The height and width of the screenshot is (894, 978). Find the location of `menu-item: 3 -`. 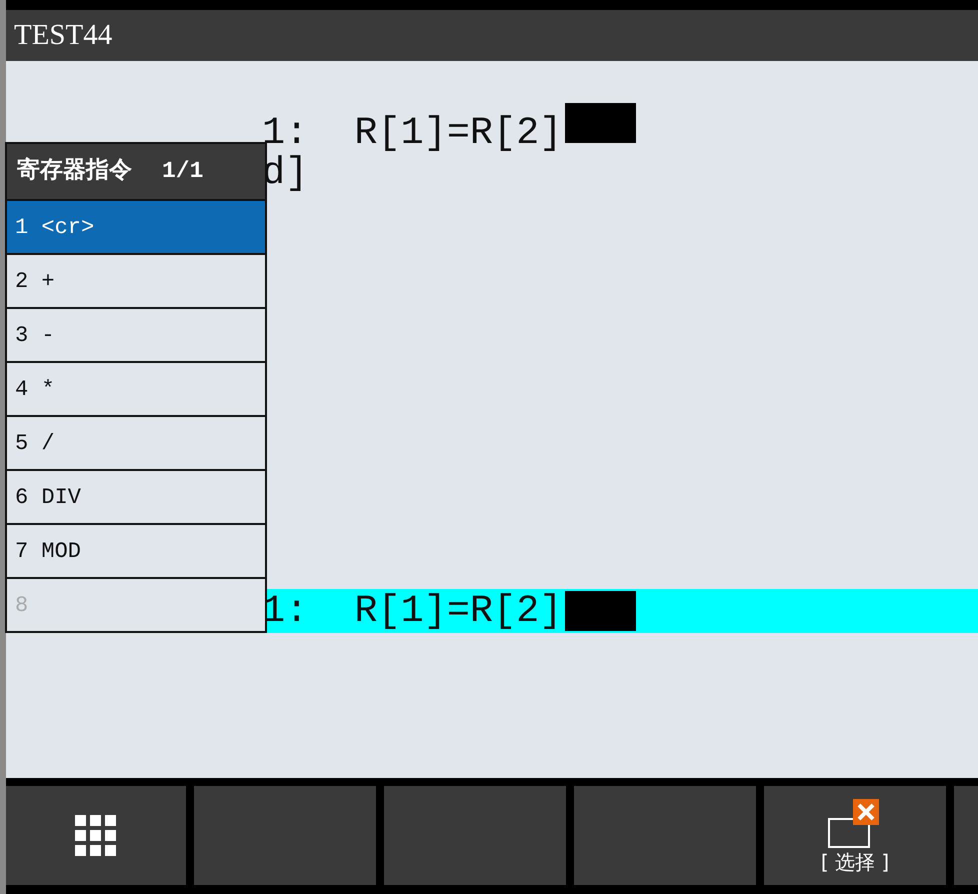

menu-item: 3 - is located at coordinates (136, 334).